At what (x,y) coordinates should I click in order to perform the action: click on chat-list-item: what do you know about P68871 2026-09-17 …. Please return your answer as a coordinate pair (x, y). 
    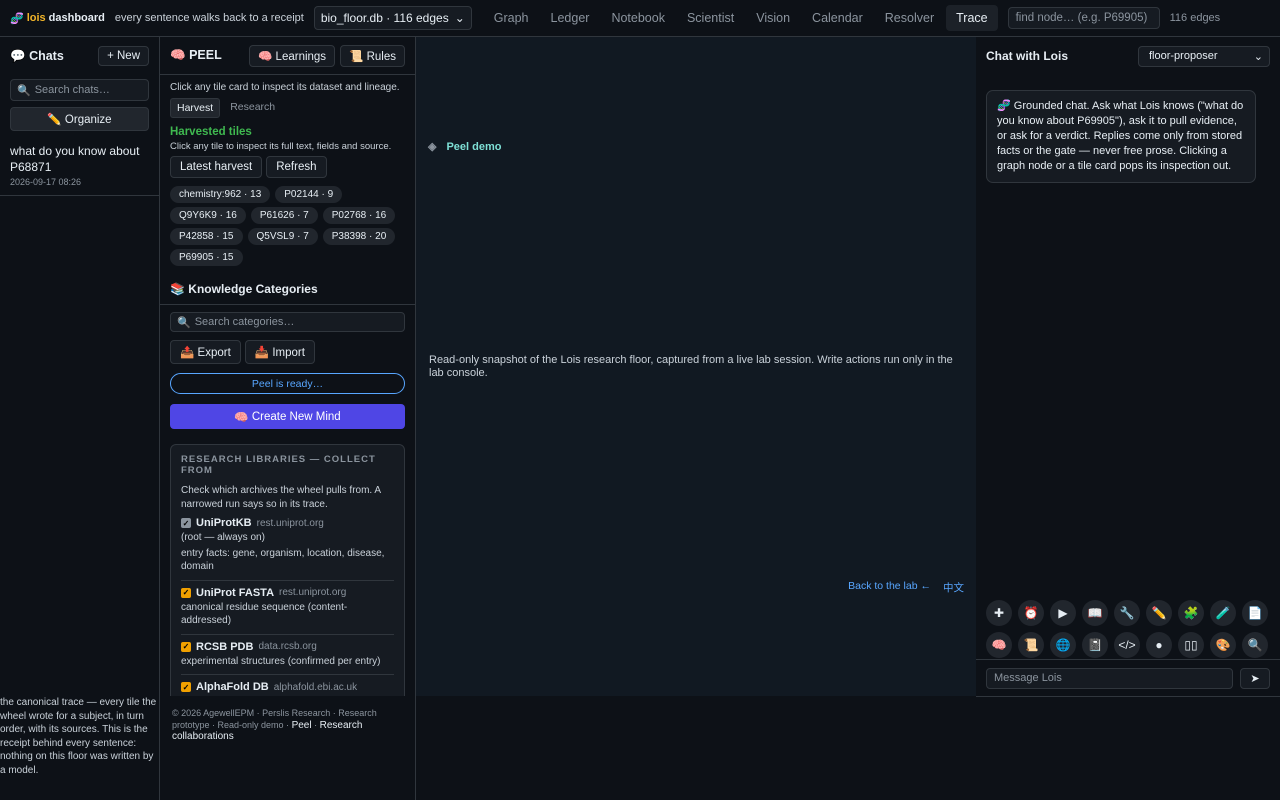
    Looking at the image, I should click on (79, 169).